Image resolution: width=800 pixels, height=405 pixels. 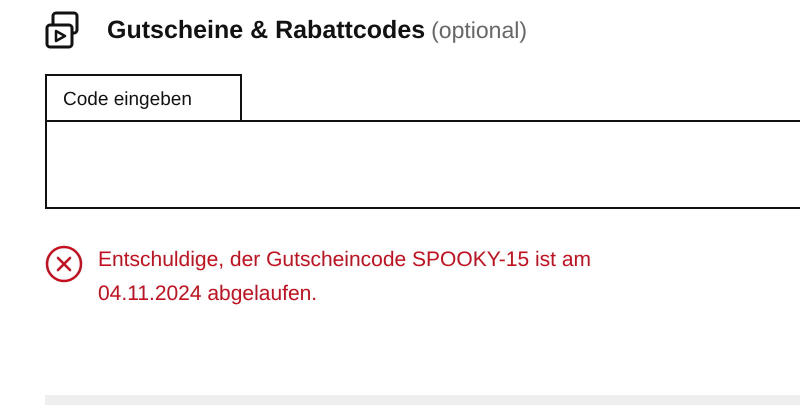 What do you see at coordinates (143, 98) in the screenshot?
I see `field-label: Code eingeben` at bounding box center [143, 98].